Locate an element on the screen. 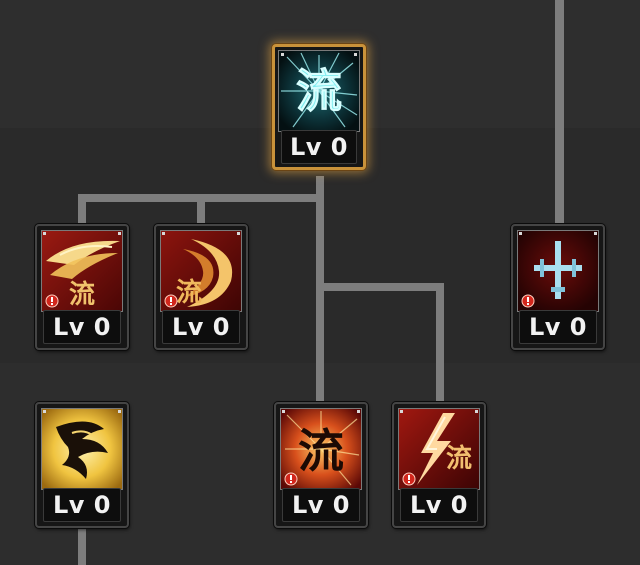 Image resolution: width=640 pixels, height=565 pixels. lightning-flow-icon: 流 is located at coordinates (439, 449).